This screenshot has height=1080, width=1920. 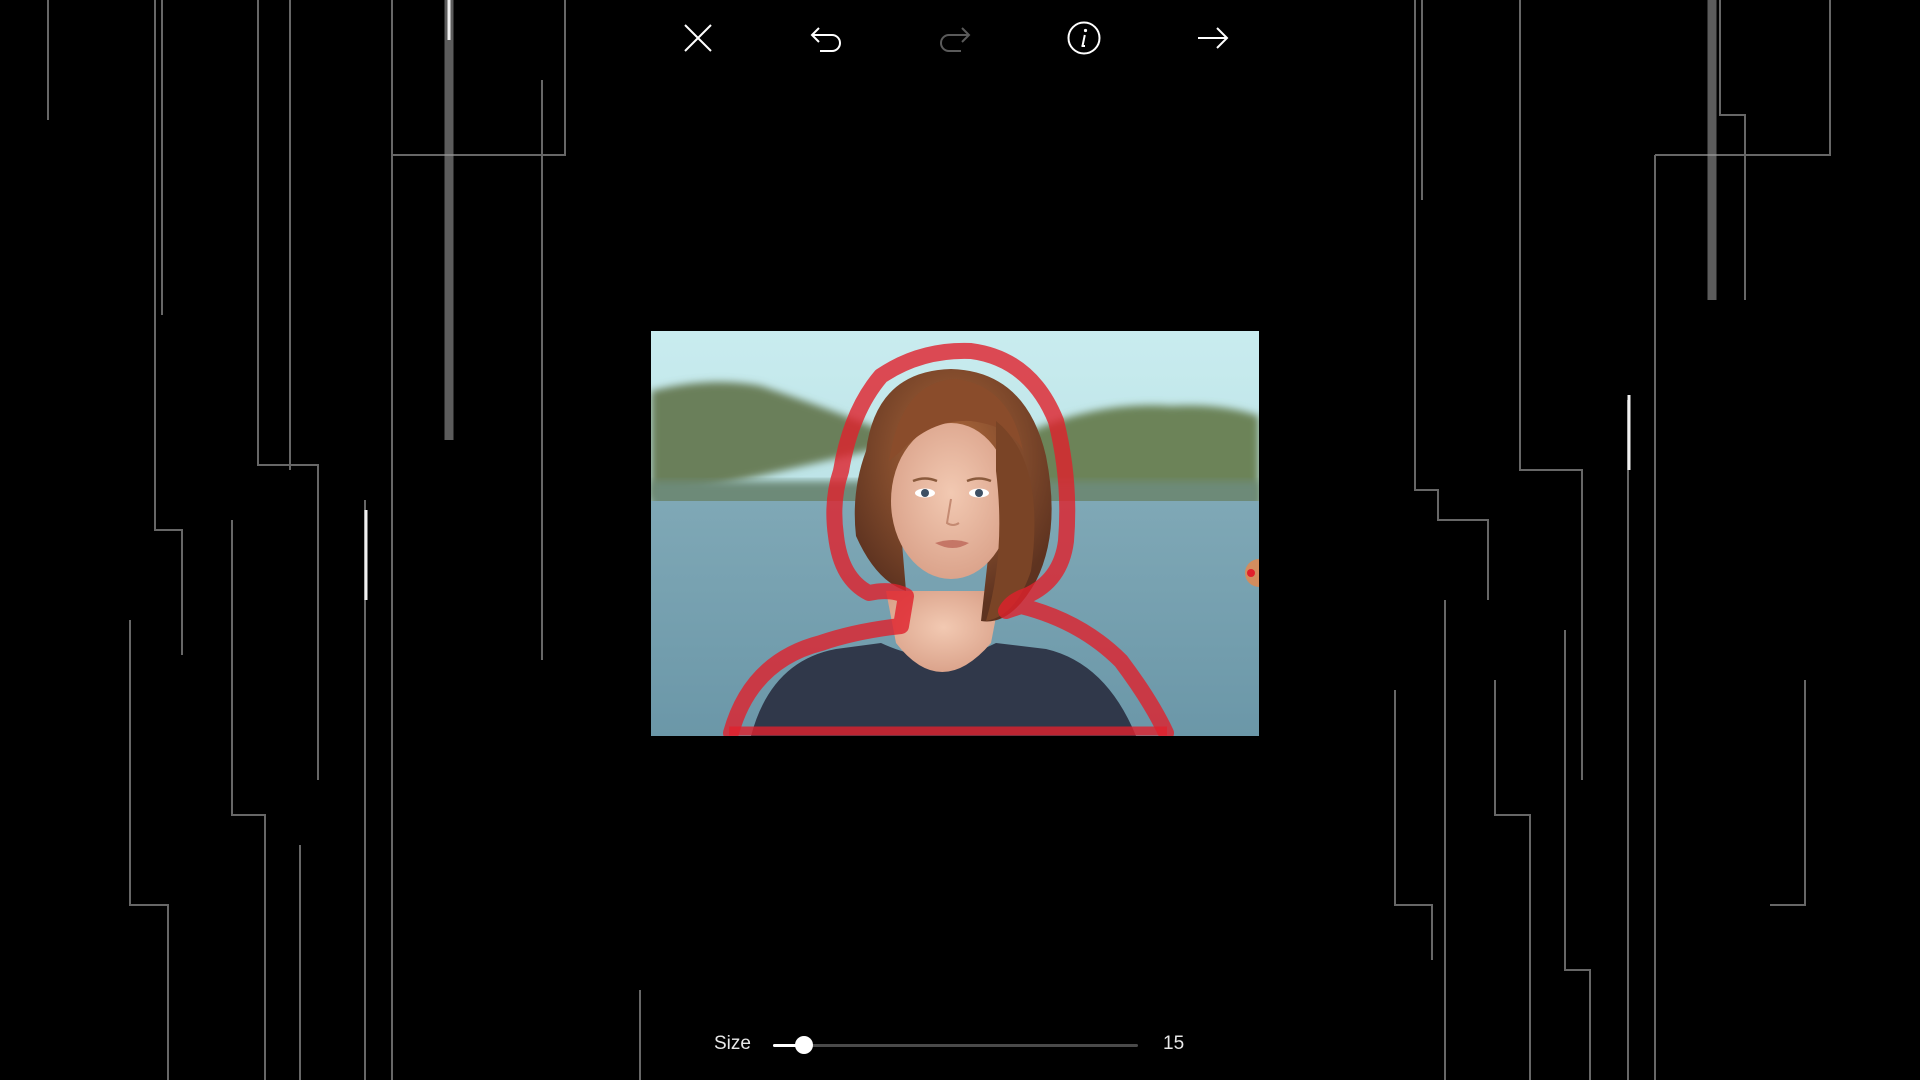 I want to click on redo-icon, so click(x=955, y=39).